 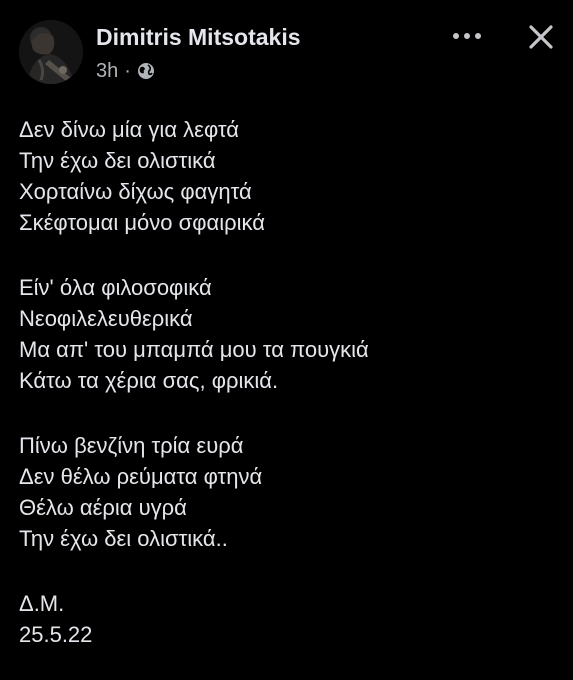 What do you see at coordinates (141, 476) in the screenshot?
I see `poem-line: Δεν θέλω ρεύματα φτηνά` at bounding box center [141, 476].